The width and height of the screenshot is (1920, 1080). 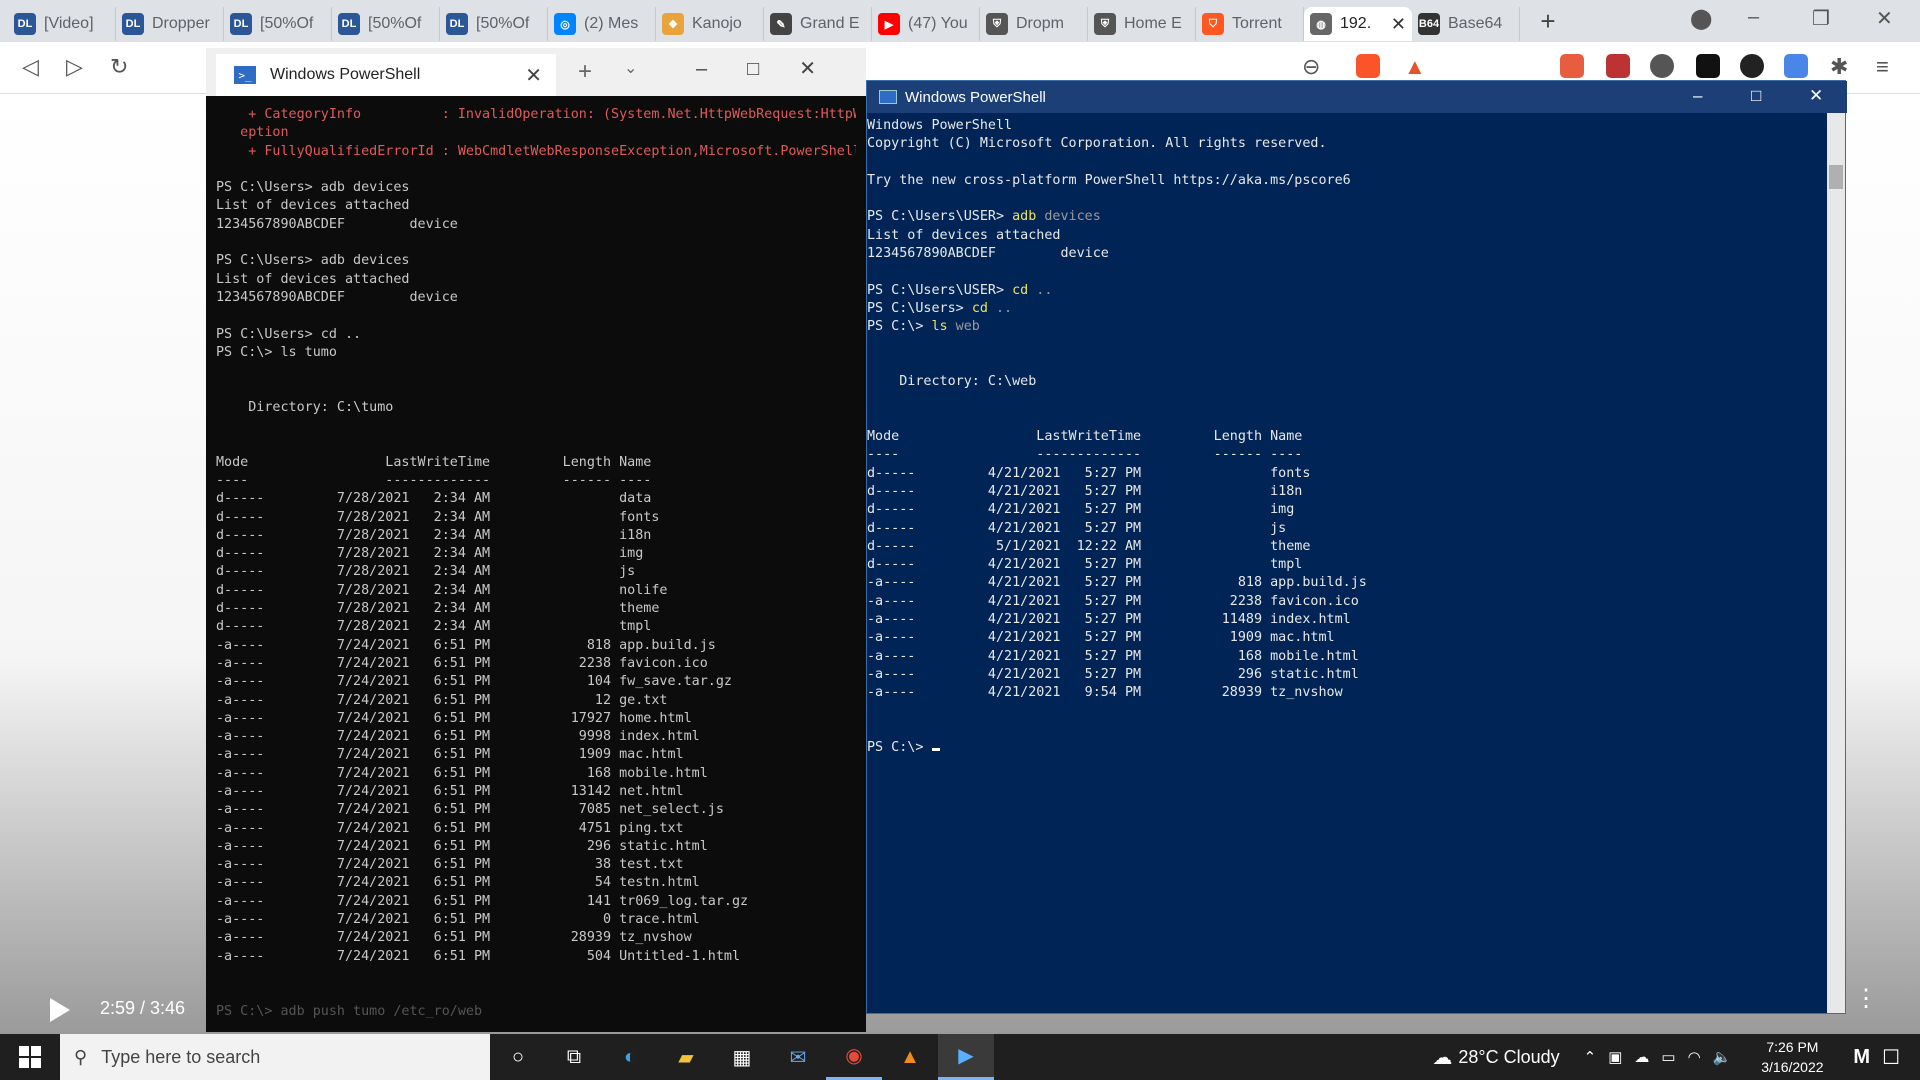 I want to click on new-tab-icon: +, so click(x=585, y=72).